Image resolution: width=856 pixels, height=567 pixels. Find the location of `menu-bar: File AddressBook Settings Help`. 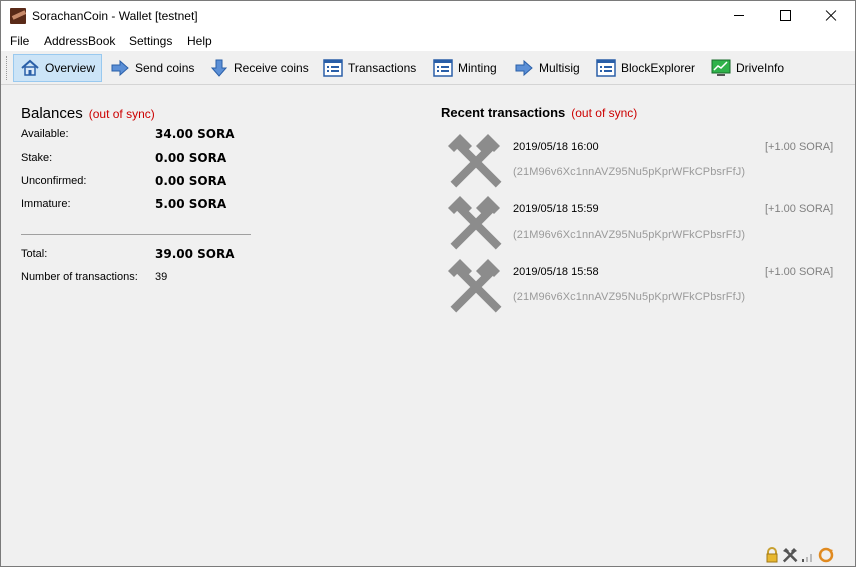

menu-bar: File AddressBook Settings Help is located at coordinates (428, 41).